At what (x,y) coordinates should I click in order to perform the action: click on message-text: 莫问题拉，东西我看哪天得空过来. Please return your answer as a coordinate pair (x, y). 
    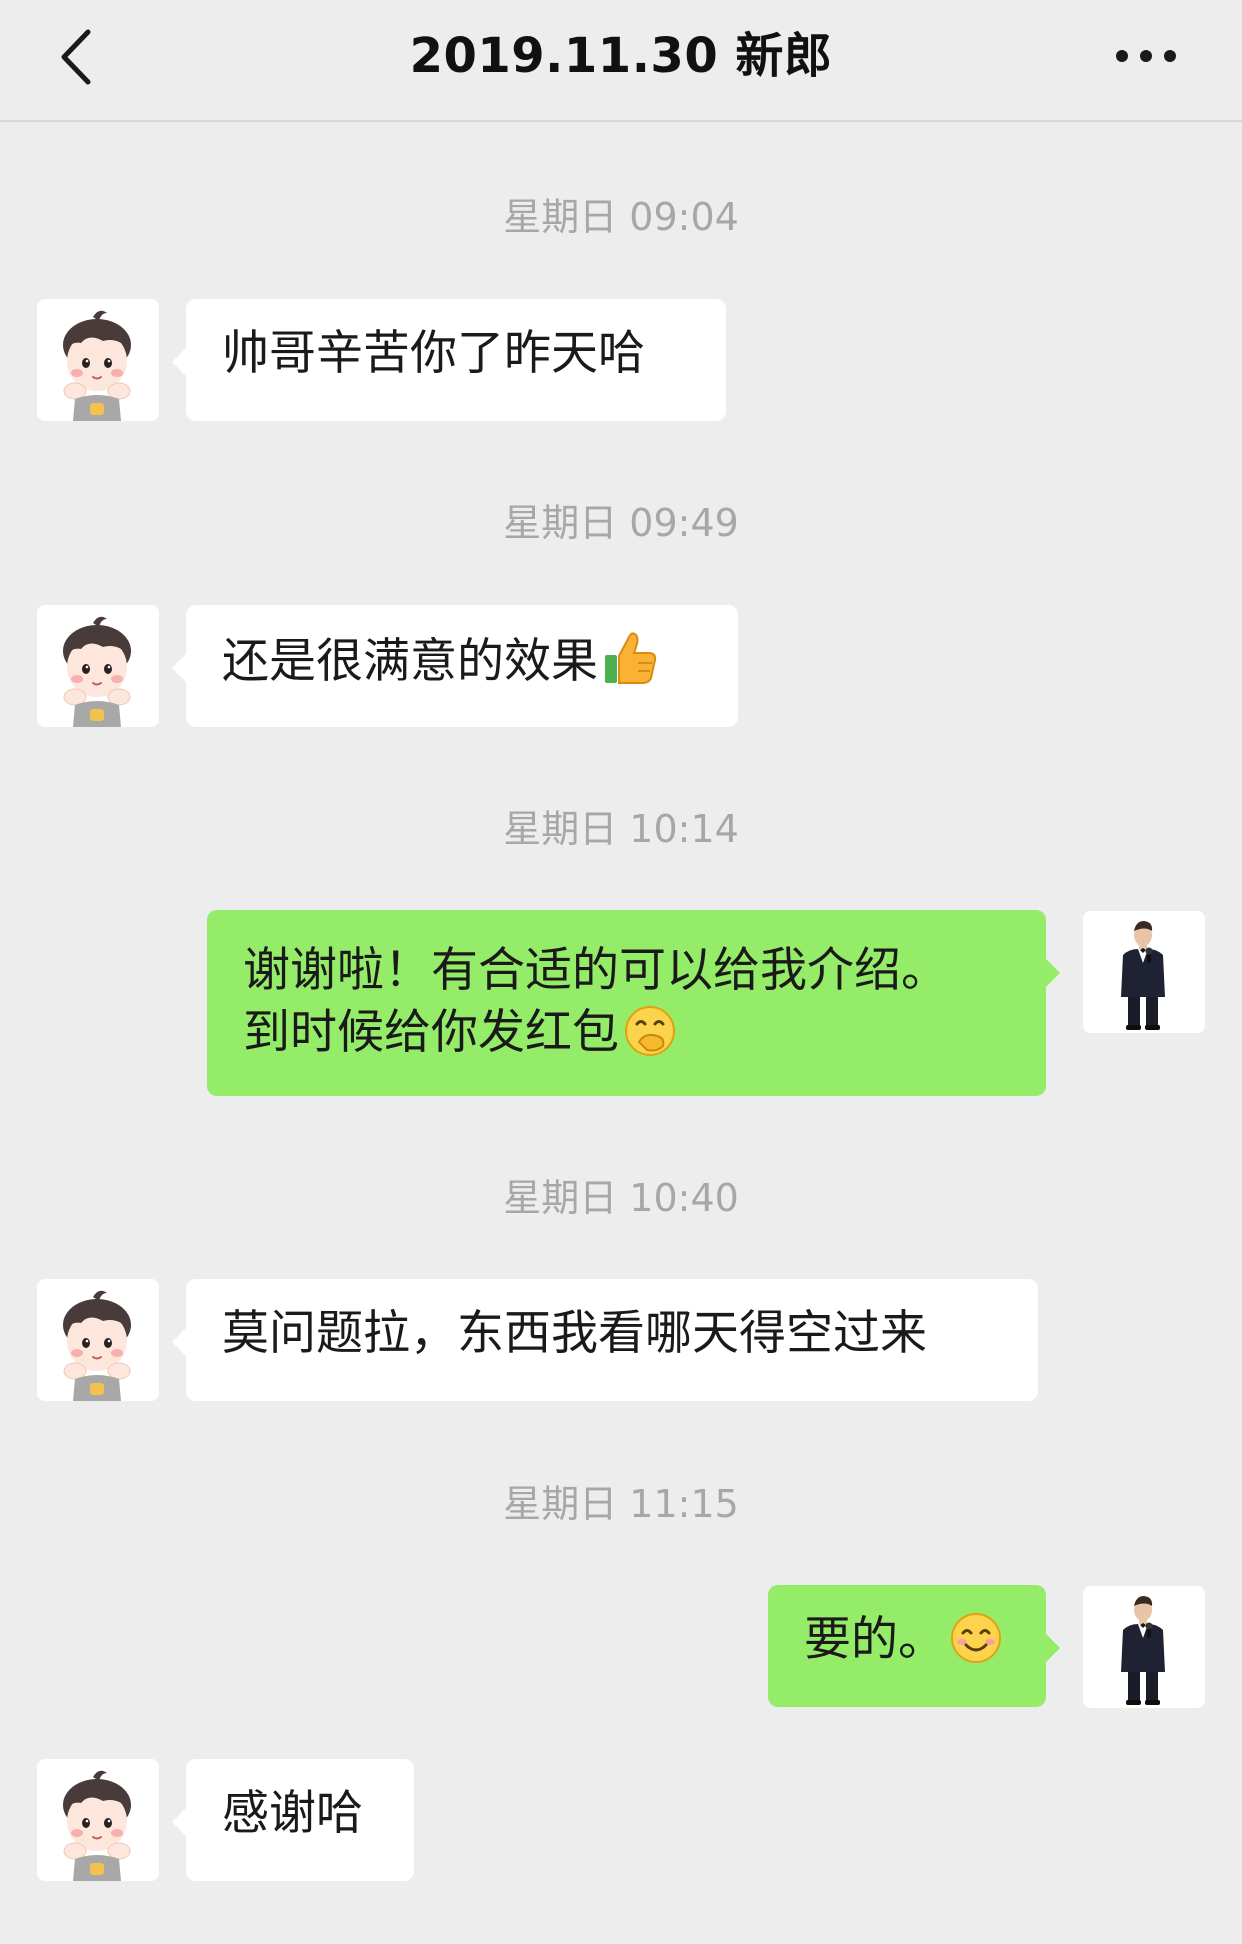
    Looking at the image, I should click on (574, 1333).